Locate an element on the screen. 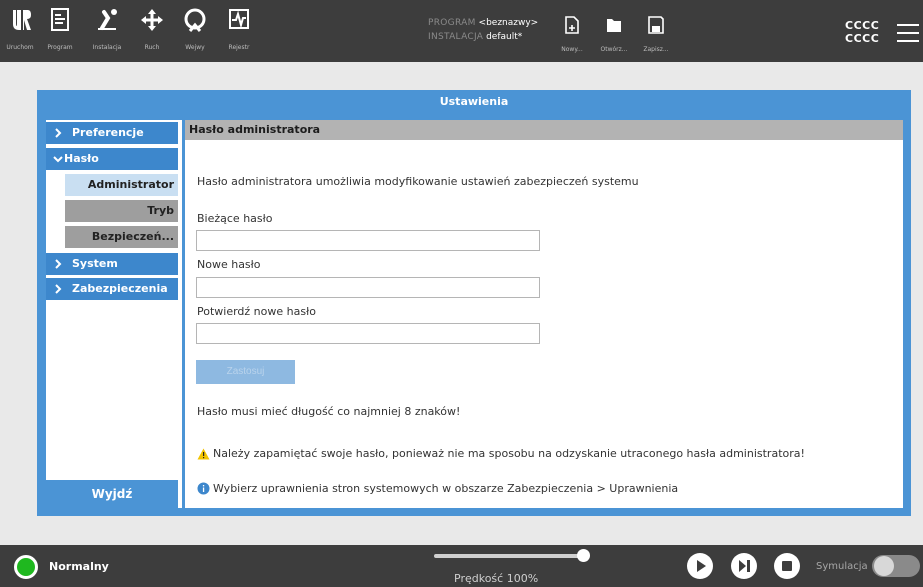  robot-status-text: Normalny is located at coordinates (79, 566).